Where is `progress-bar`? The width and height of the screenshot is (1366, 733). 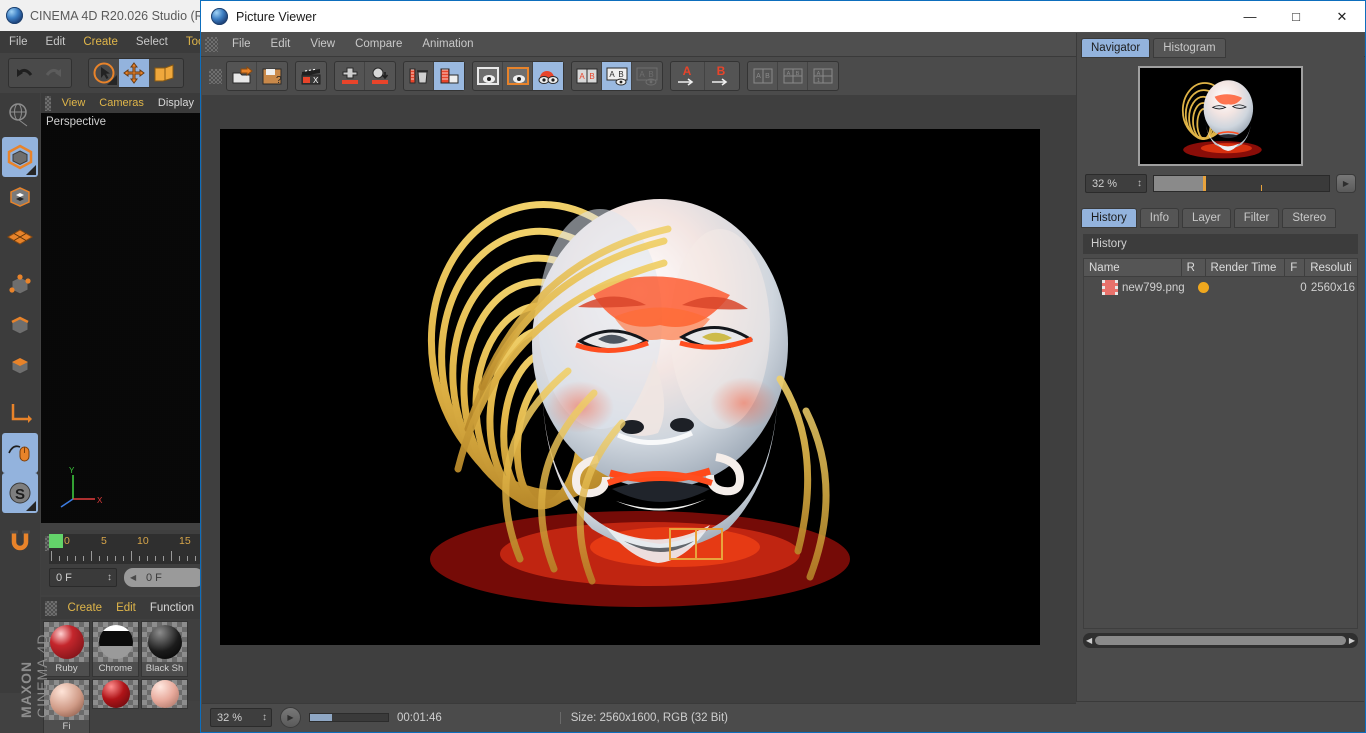
progress-bar is located at coordinates (349, 717).